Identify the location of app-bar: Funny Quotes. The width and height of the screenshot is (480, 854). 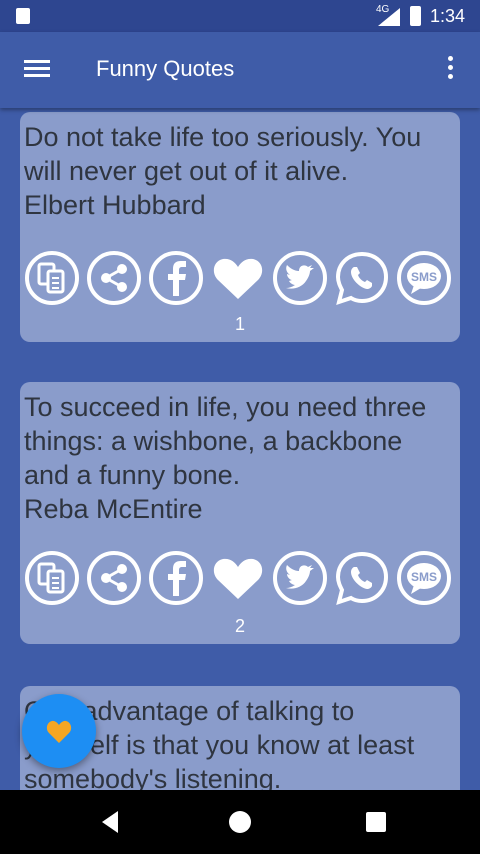
(240, 70).